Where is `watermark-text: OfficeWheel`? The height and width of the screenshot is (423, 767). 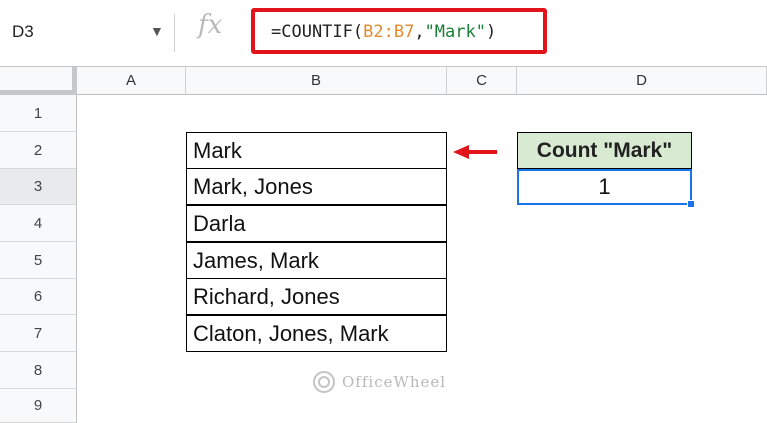 watermark-text: OfficeWheel is located at coordinates (394, 382).